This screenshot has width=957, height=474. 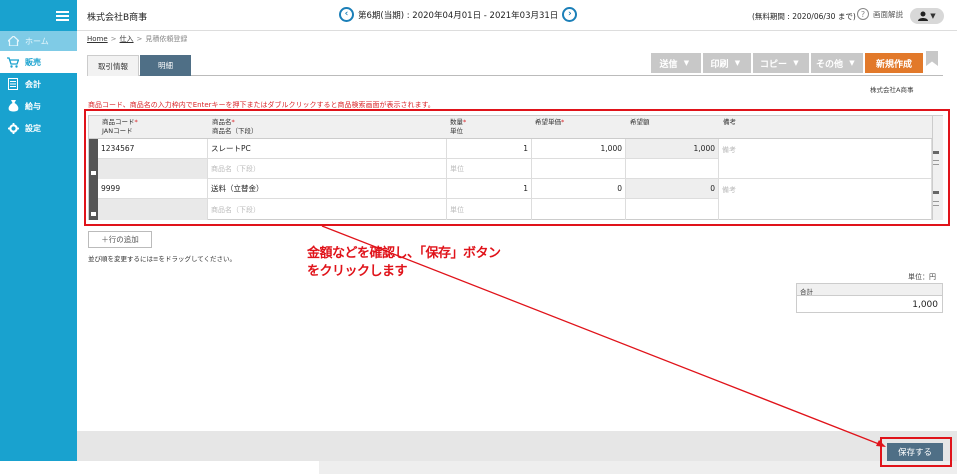 I want to click on sidebar-item-sales: 販売, so click(x=38, y=62).